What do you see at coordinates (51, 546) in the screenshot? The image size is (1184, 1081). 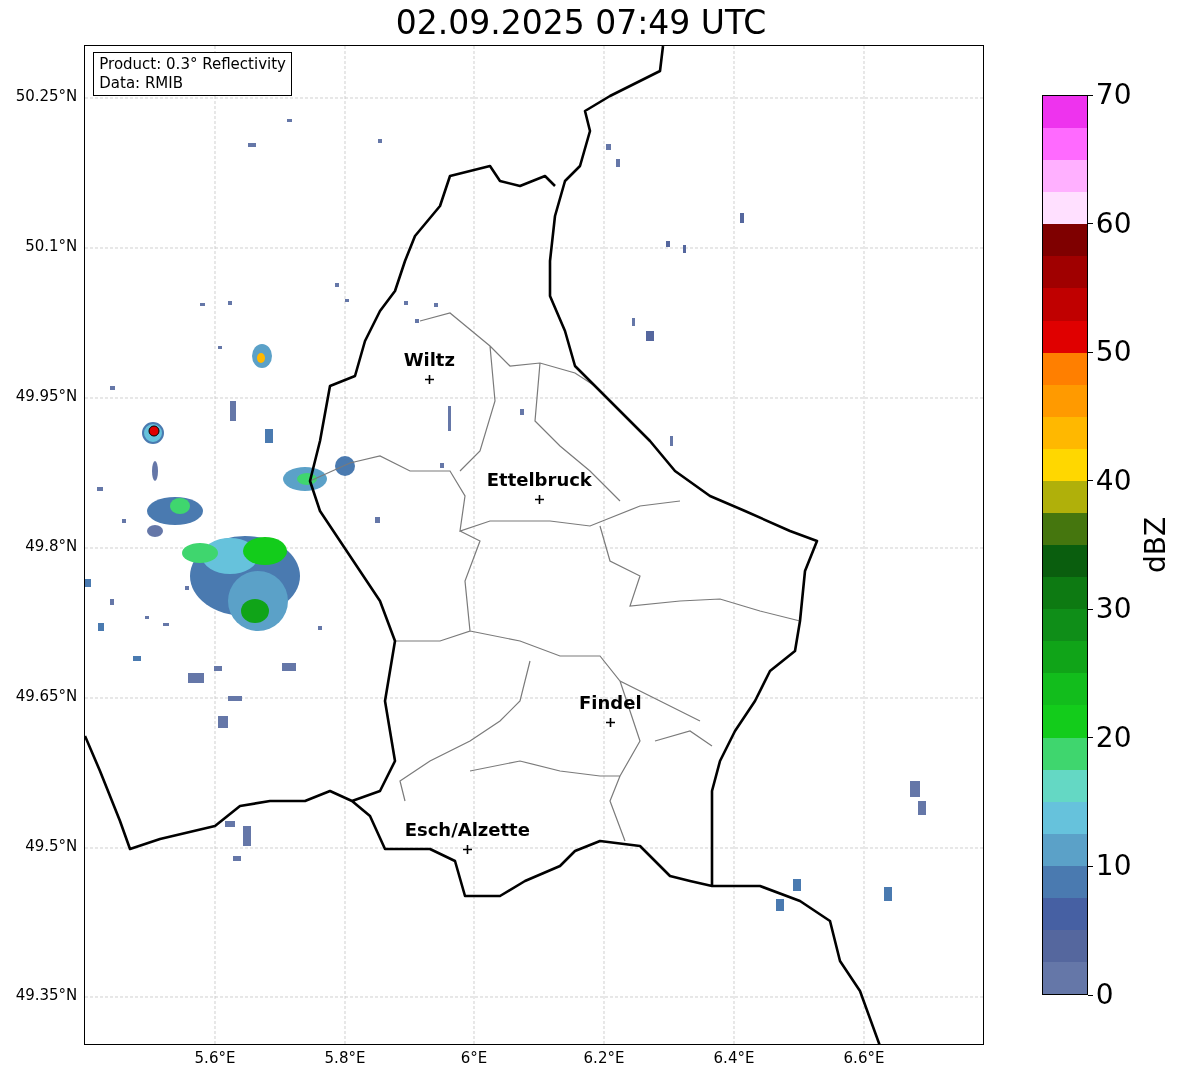 I see `latitude-label: 49.8°N` at bounding box center [51, 546].